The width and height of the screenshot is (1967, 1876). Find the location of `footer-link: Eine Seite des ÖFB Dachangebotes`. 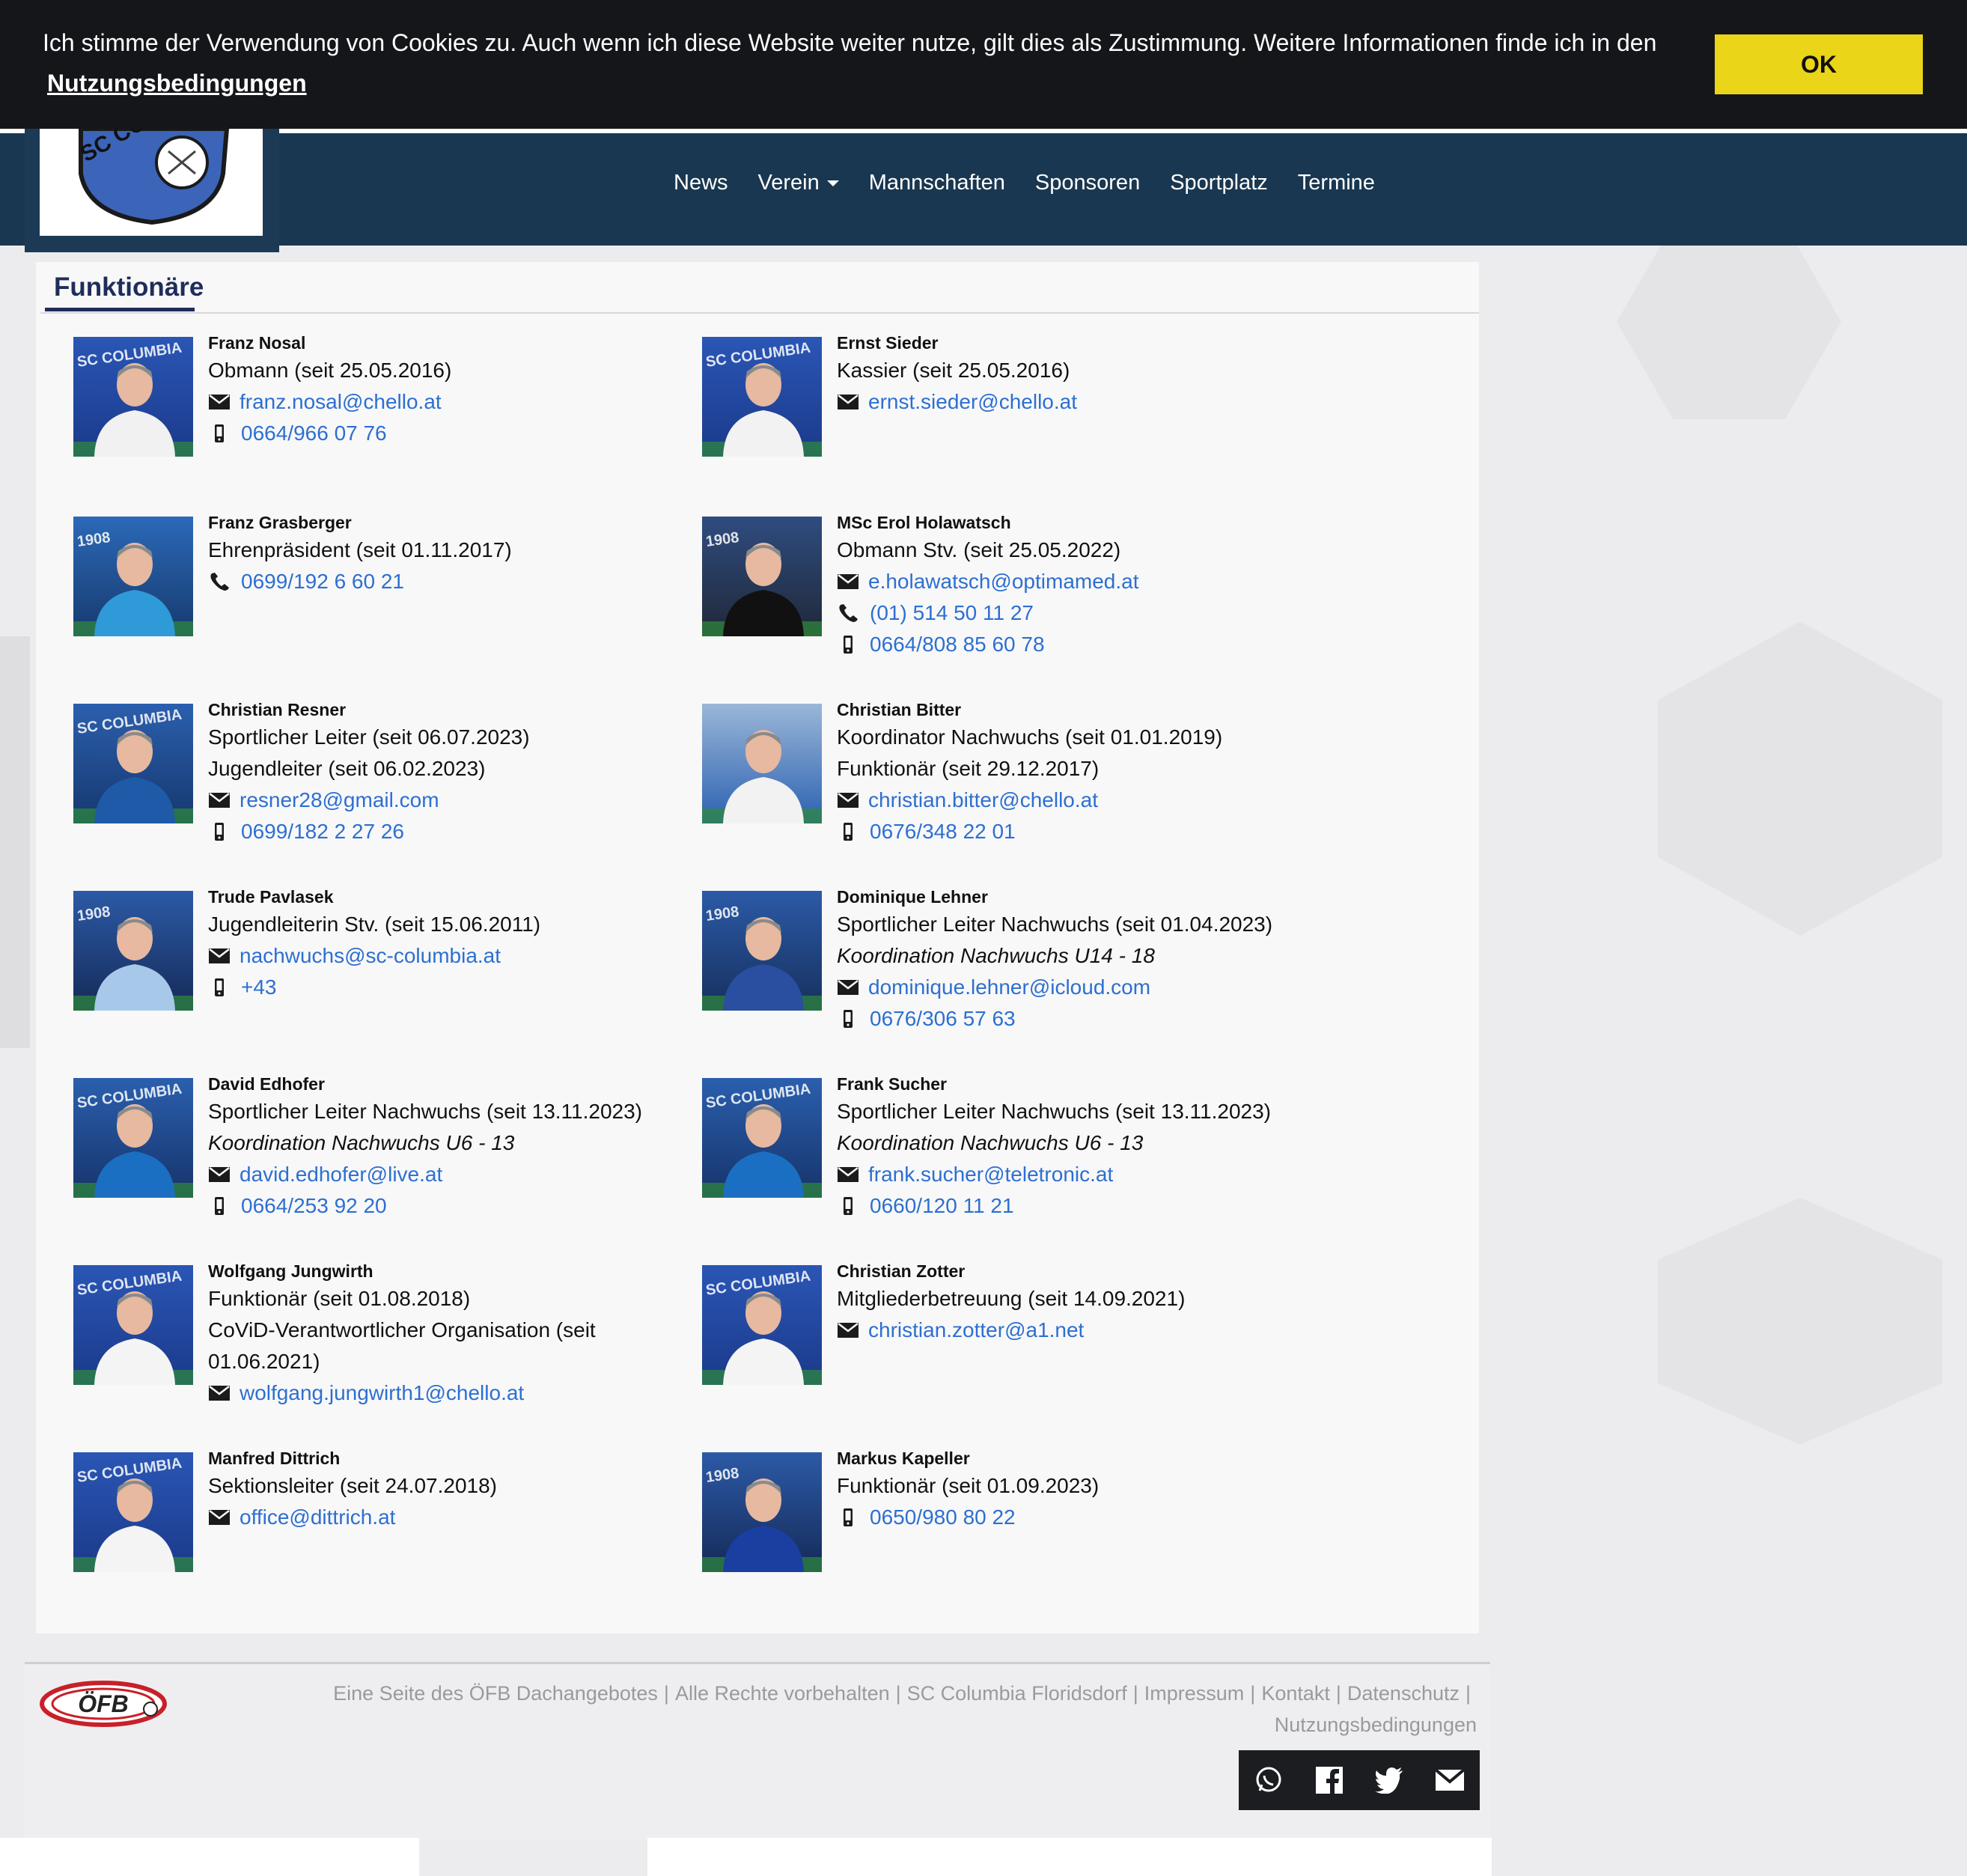

footer-link: Eine Seite des ÖFB Dachangebotes is located at coordinates (495, 1693).